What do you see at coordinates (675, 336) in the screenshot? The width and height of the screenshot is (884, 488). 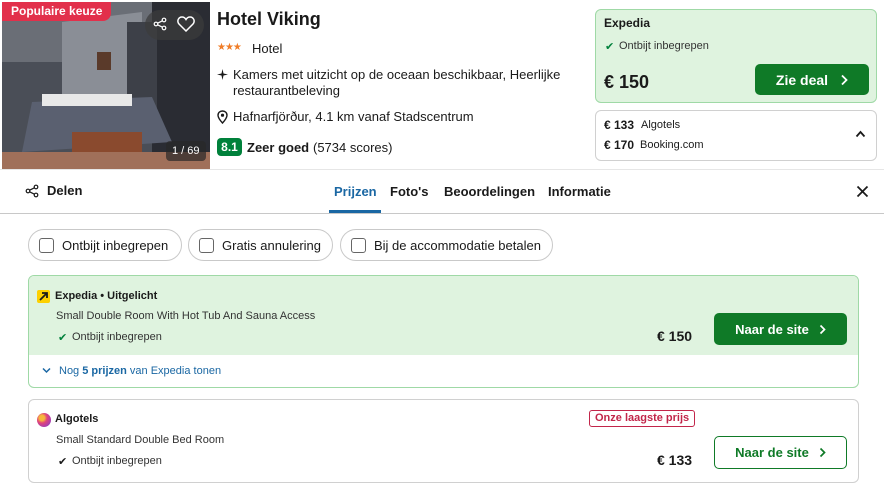 I see `offer-price: € 150` at bounding box center [675, 336].